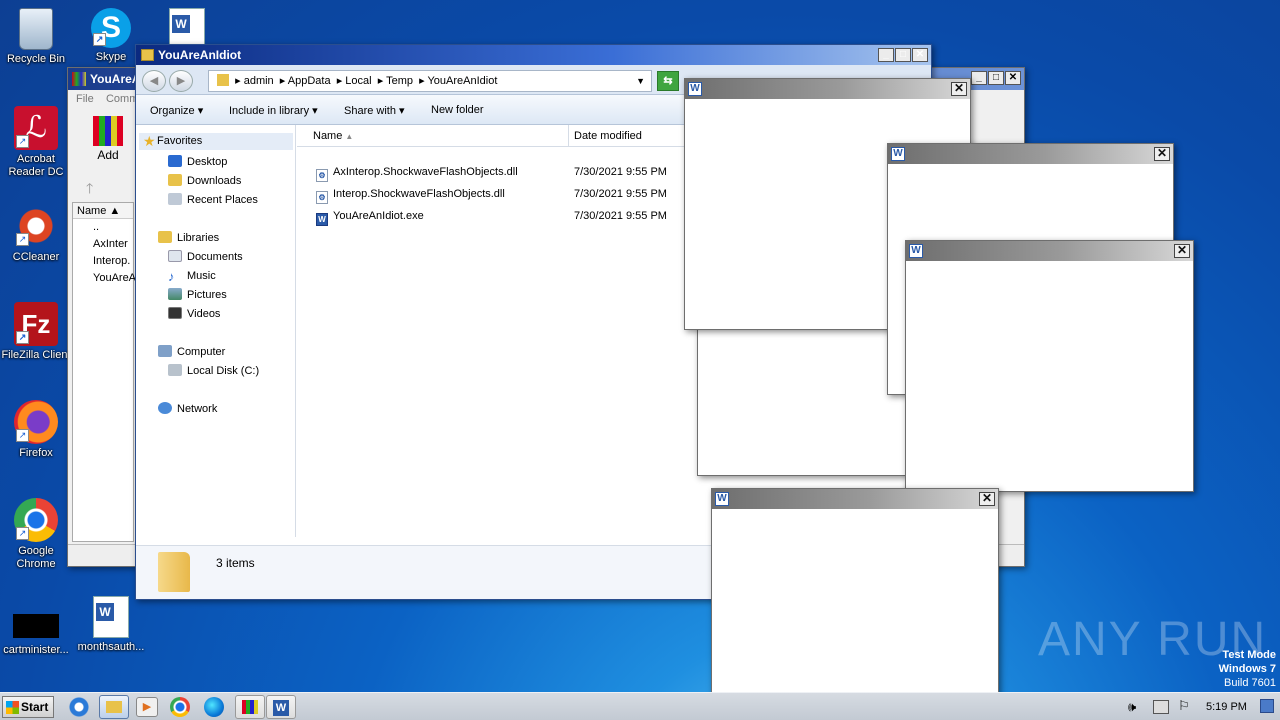 The height and width of the screenshot is (720, 1280). What do you see at coordinates (36, 165) in the screenshot?
I see `desktop-icon-label: Acrobat Reader DC` at bounding box center [36, 165].